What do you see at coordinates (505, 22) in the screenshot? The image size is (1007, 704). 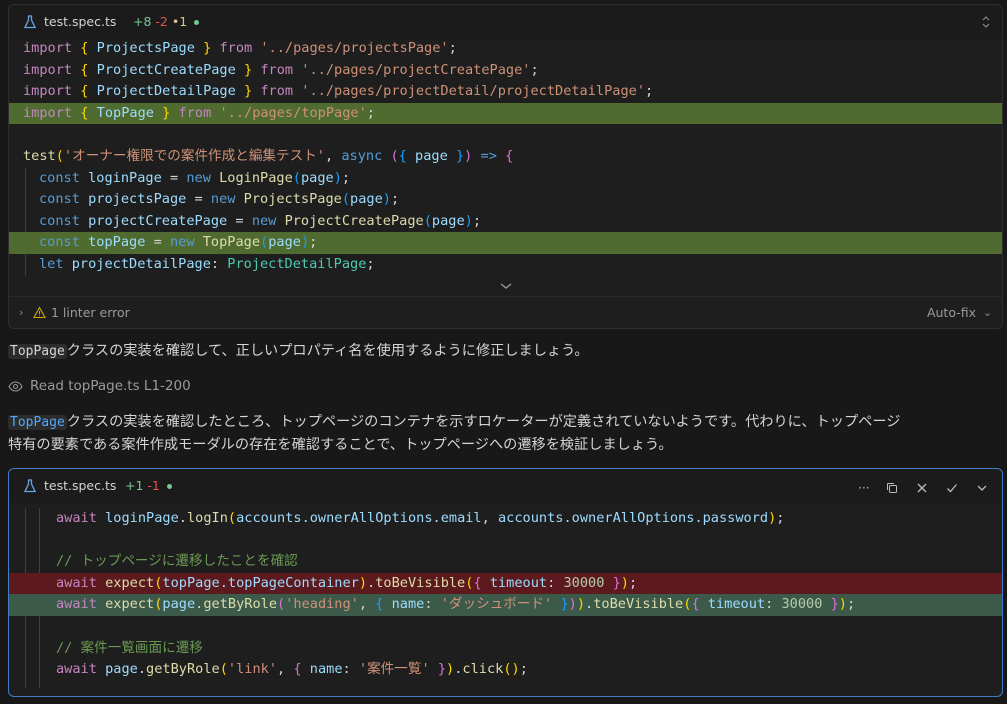 I see `card-header: test.spec.ts +8 -2 •1` at bounding box center [505, 22].